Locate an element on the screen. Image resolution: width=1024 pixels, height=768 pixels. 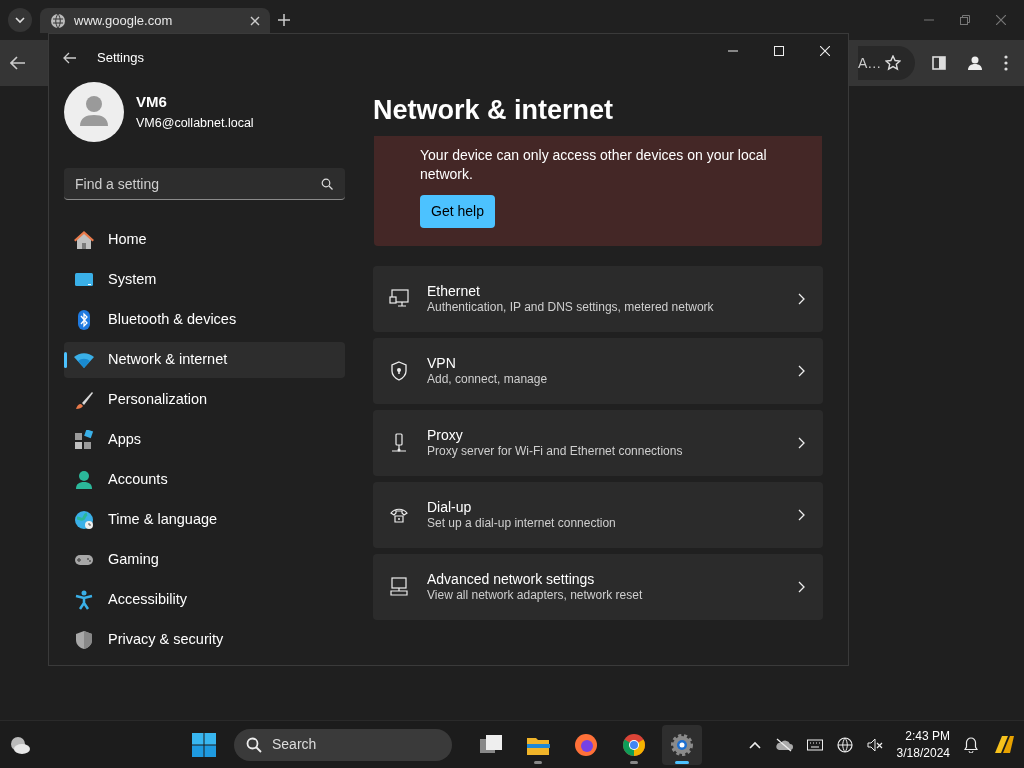
row-title: Advanced network settings is located at coordinates (511, 579).